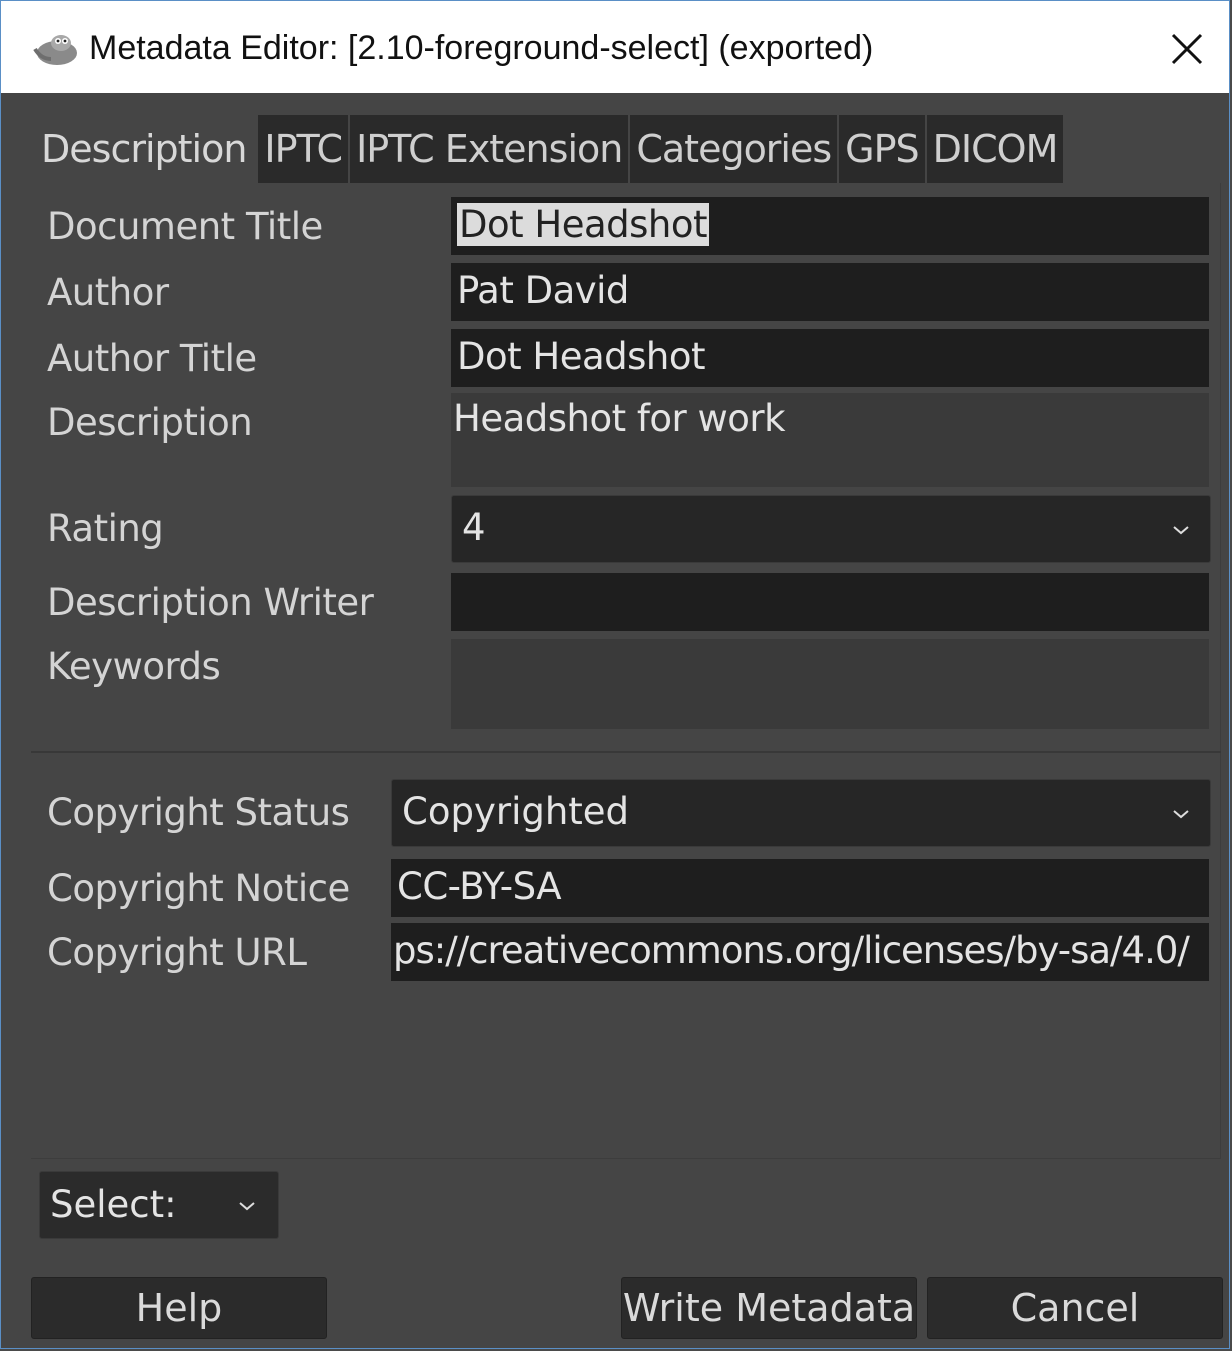 This screenshot has height=1351, width=1232. What do you see at coordinates (831, 529) in the screenshot?
I see `rating-dropdown: 4` at bounding box center [831, 529].